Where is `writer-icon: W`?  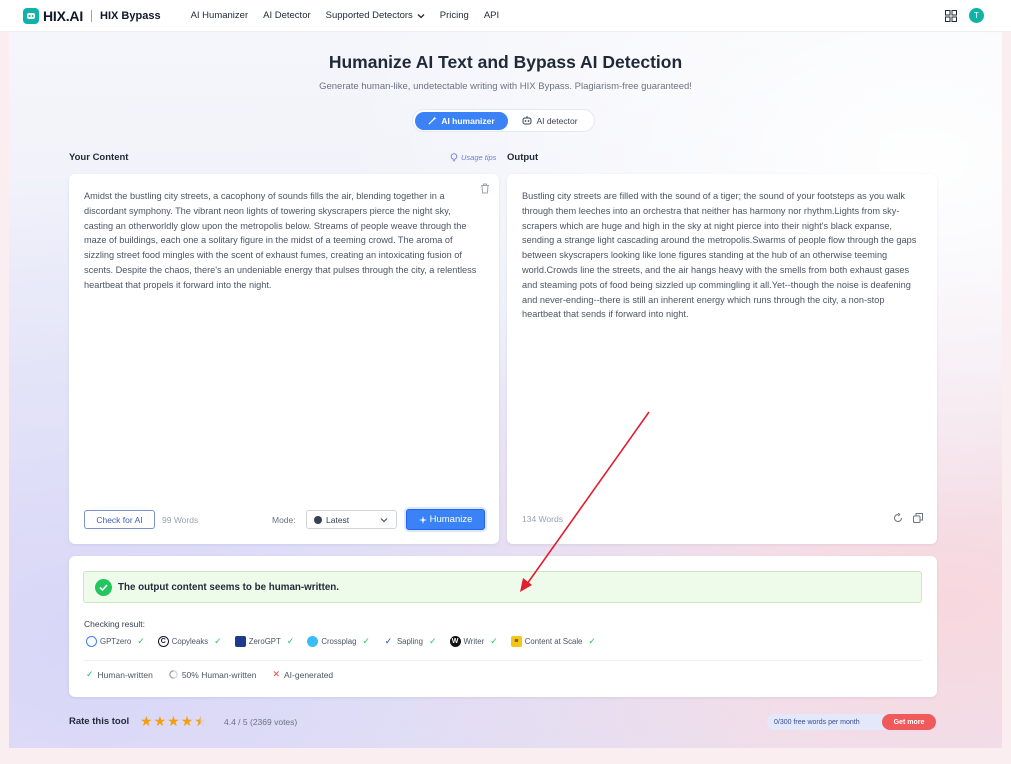
writer-icon: W is located at coordinates (455, 641).